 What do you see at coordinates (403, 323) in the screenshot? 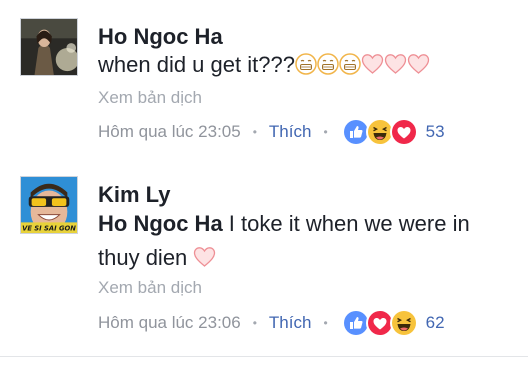
I see `haha-reaction-icon` at bounding box center [403, 323].